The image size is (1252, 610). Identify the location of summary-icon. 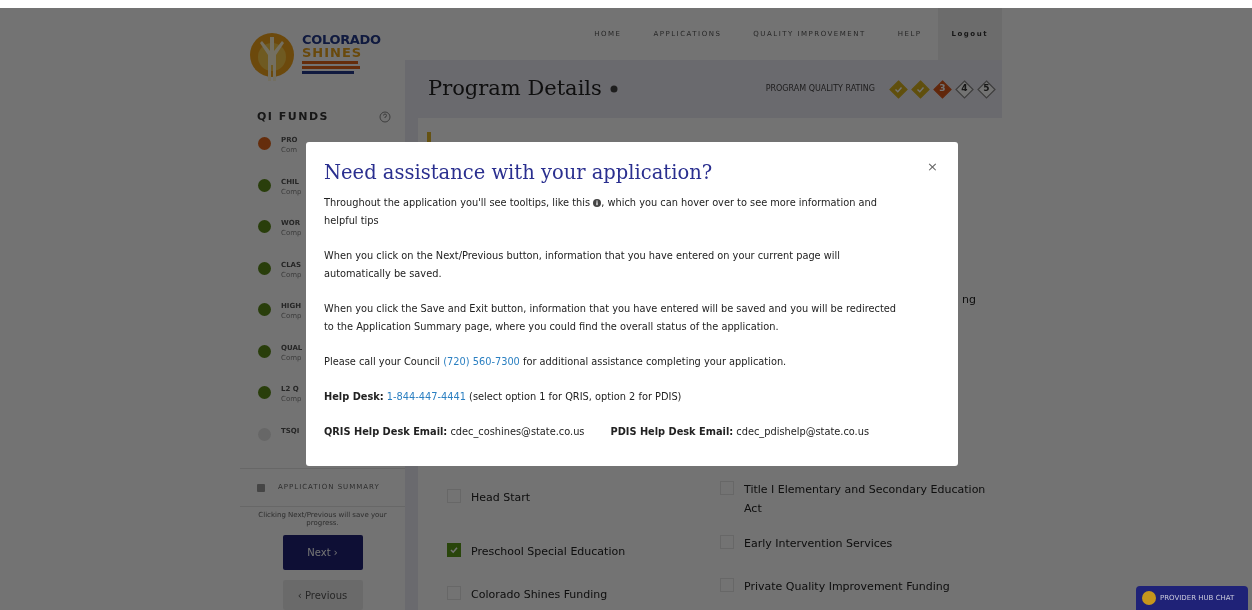
(261, 487).